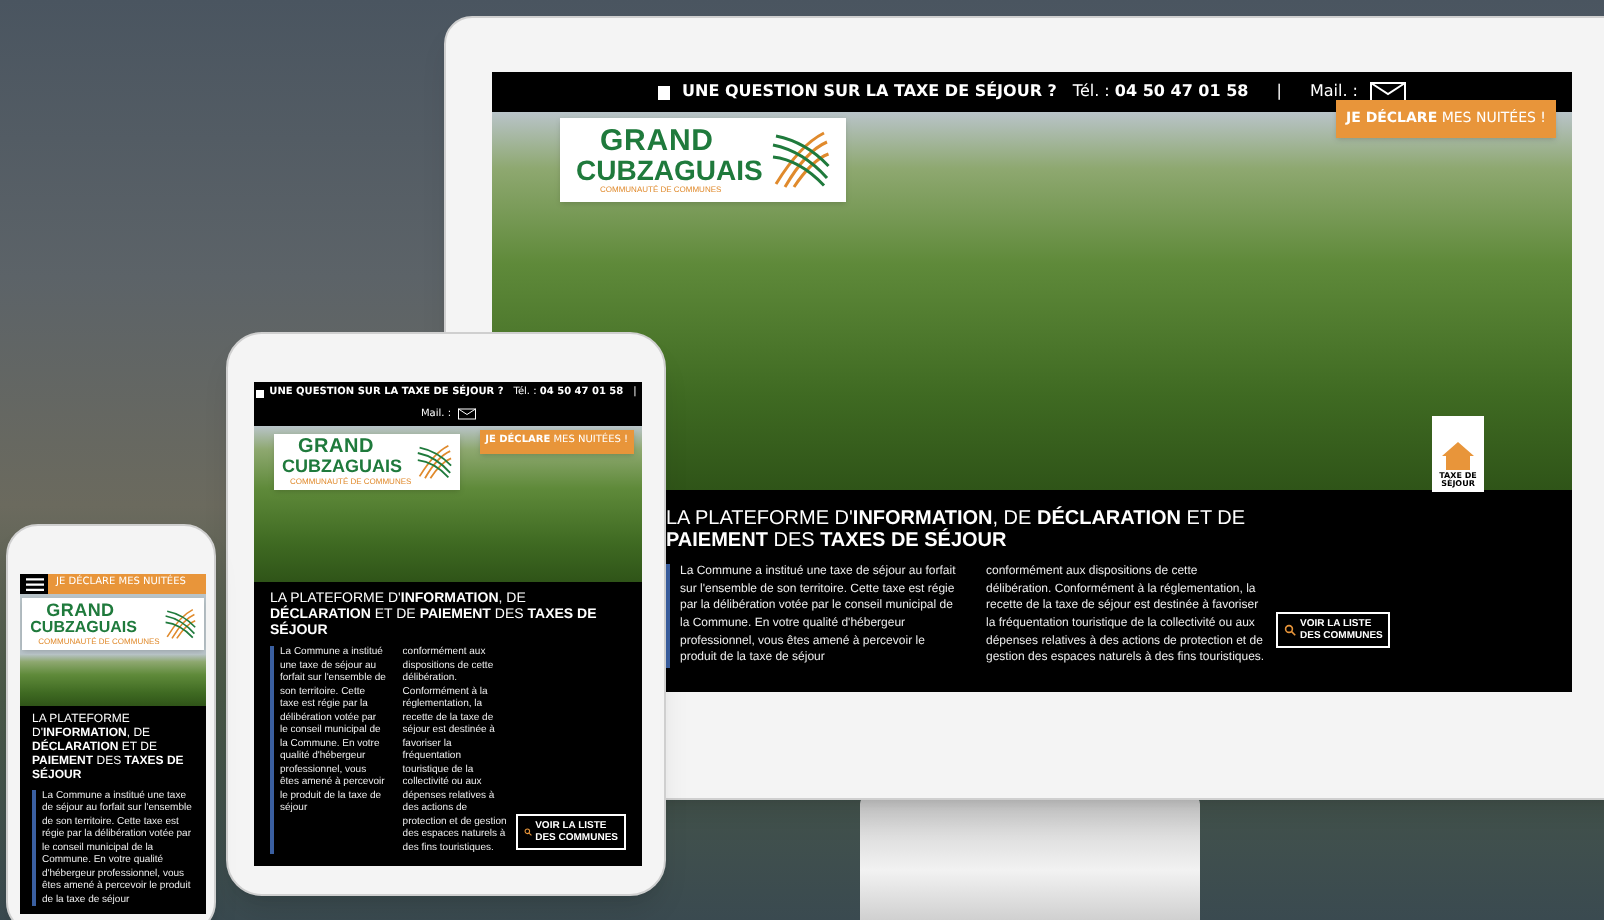 The image size is (1604, 920). Describe the element at coordinates (1458, 456) in the screenshot. I see `house-icon` at that location.